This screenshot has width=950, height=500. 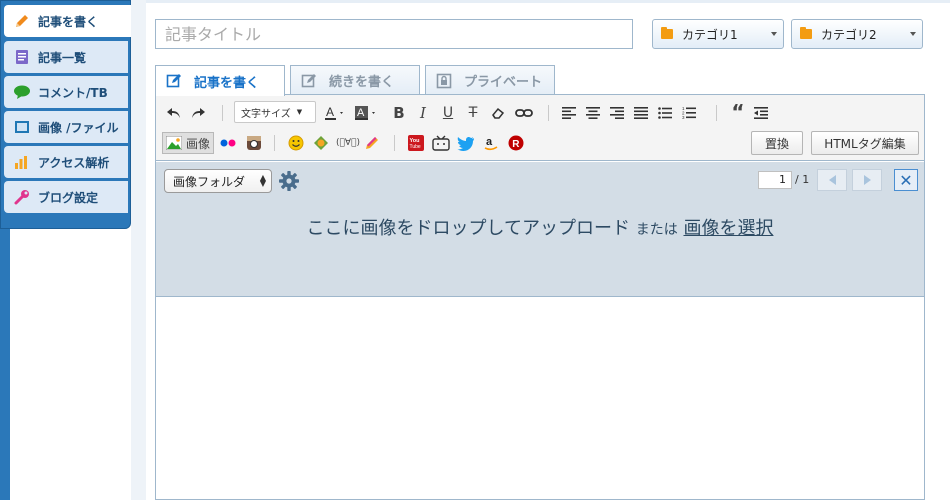 What do you see at coordinates (5, 364) in the screenshot?
I see `sidebar-strip` at bounding box center [5, 364].